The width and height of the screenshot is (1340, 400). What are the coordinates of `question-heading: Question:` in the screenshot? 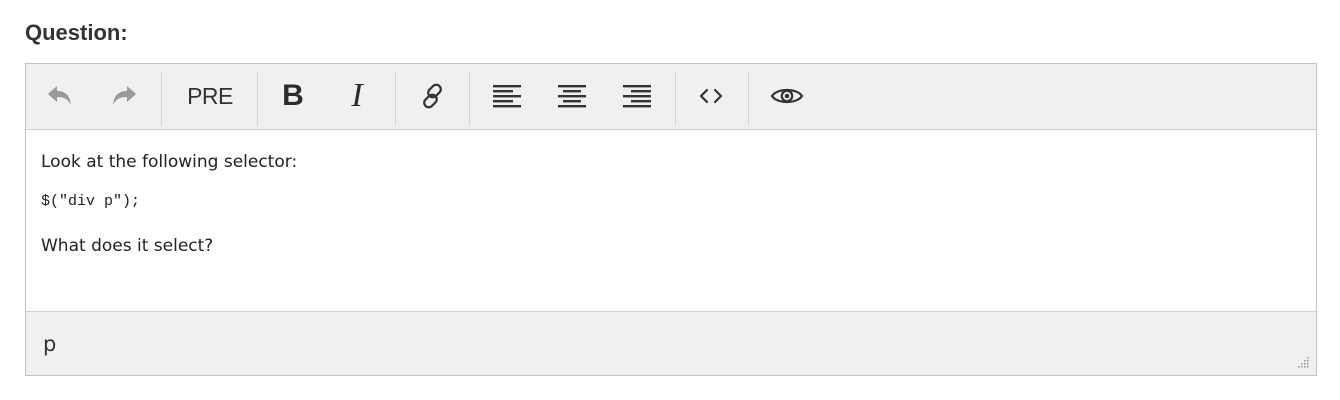 It's located at (76, 32).